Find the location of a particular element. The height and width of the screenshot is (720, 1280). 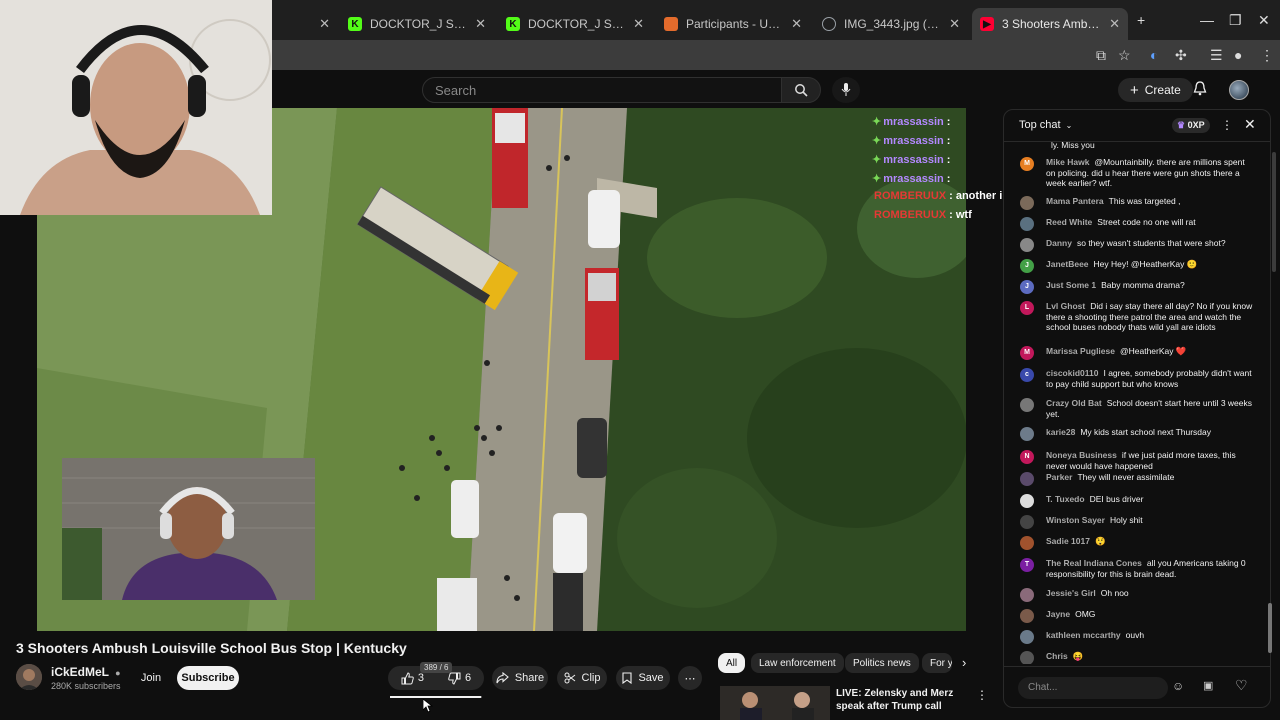

browser-menu-icon: ⋮ is located at coordinates (1267, 55).